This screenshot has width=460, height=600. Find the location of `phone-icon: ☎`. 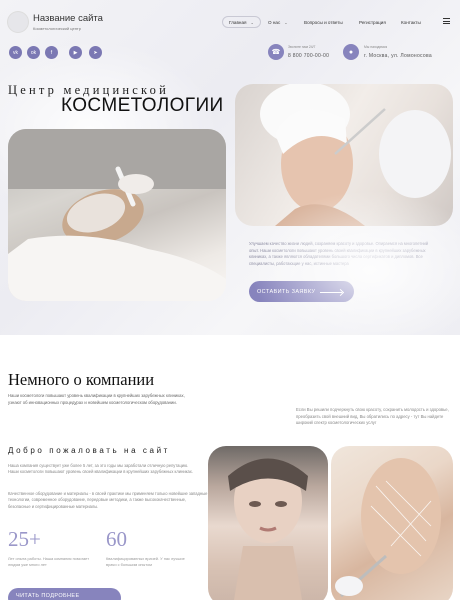

phone-icon: ☎ is located at coordinates (276, 52).